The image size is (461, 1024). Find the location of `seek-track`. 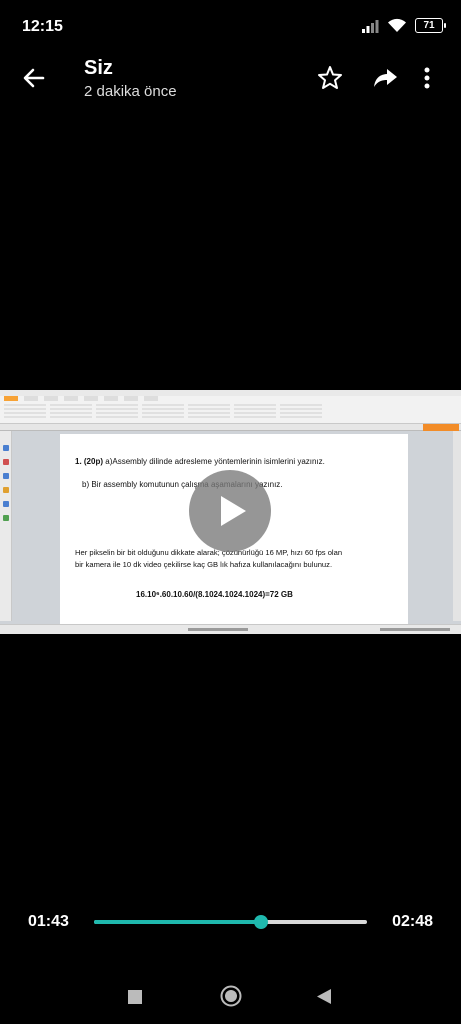

seek-track is located at coordinates (230, 922).